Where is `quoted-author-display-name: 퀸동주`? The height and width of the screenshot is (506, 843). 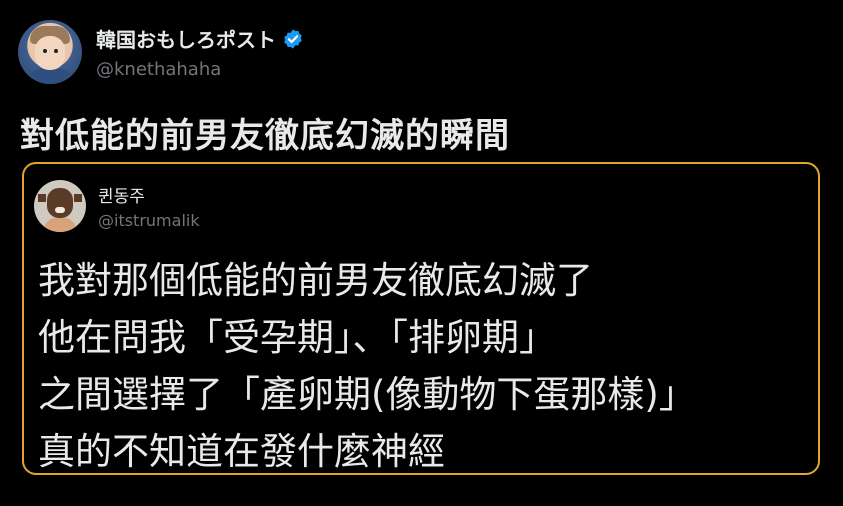 quoted-author-display-name: 퀸동주 is located at coordinates (149, 194).